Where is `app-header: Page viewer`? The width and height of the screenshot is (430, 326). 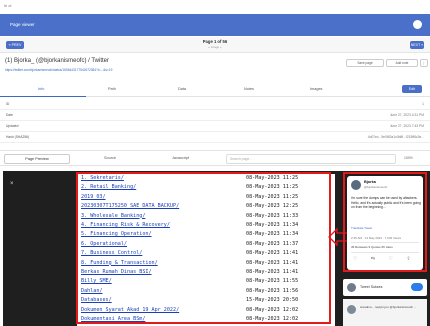
app-header: Page viewer is located at coordinates (215, 25).